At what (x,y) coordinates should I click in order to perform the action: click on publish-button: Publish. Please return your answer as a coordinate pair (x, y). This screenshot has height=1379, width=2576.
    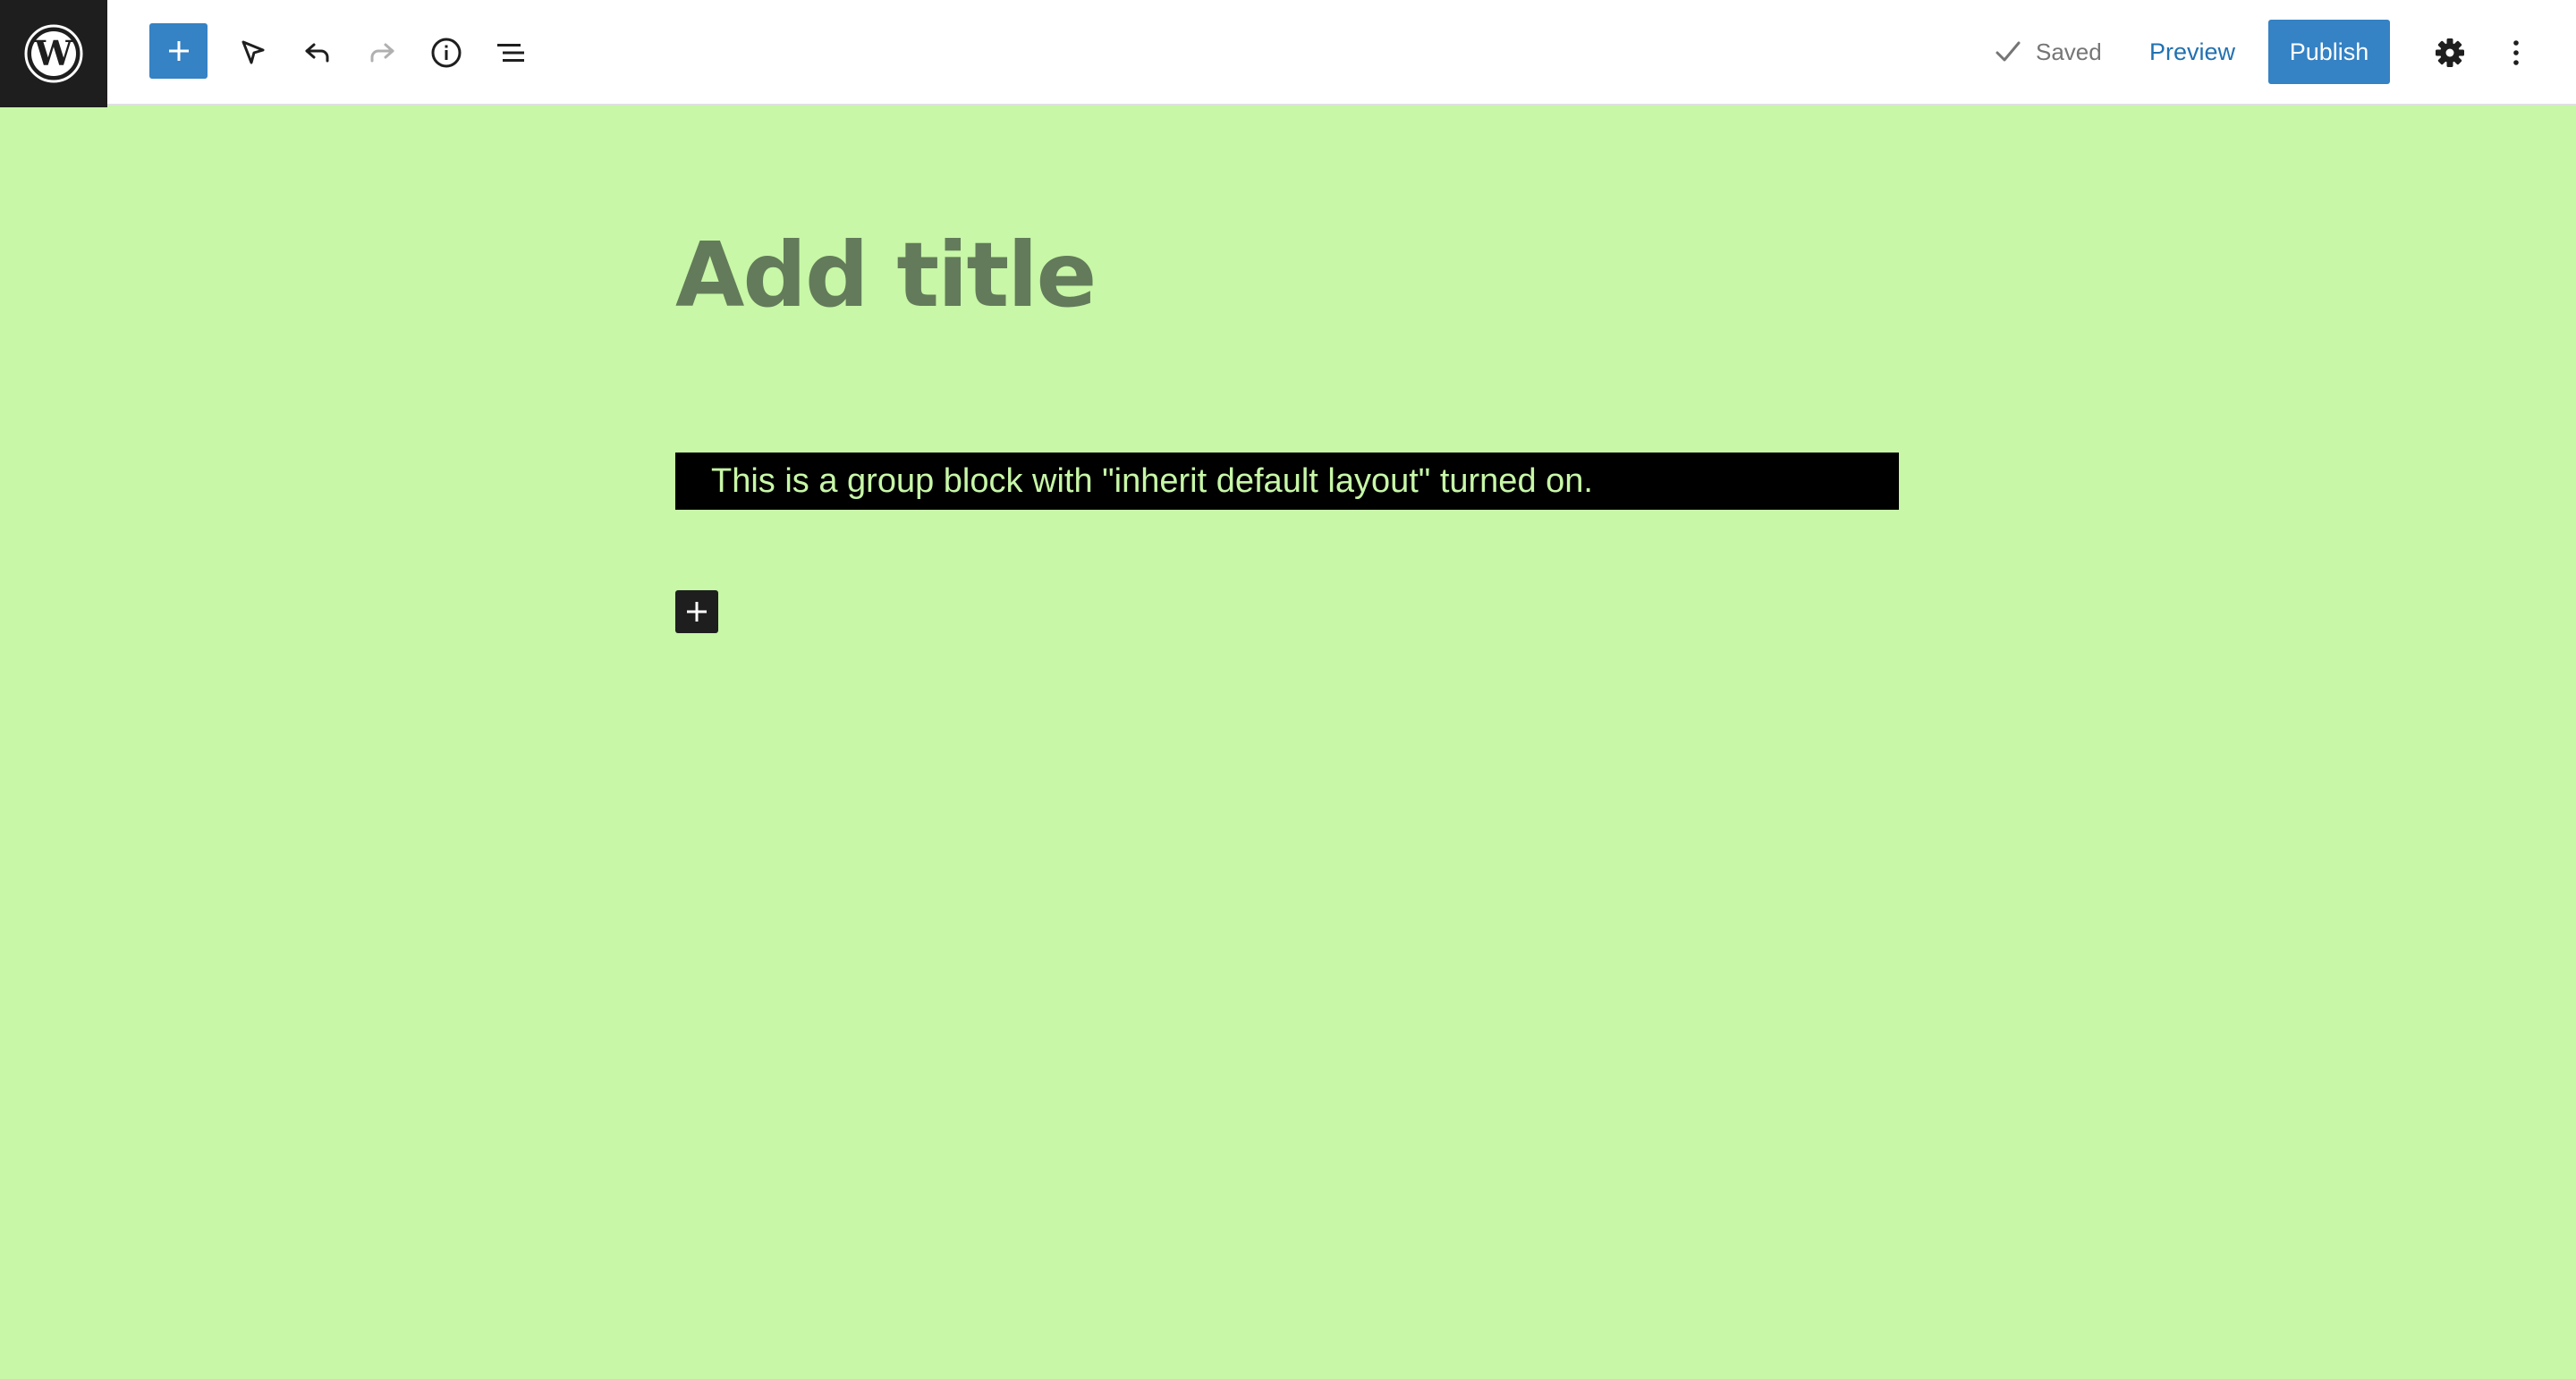
    Looking at the image, I should click on (2329, 52).